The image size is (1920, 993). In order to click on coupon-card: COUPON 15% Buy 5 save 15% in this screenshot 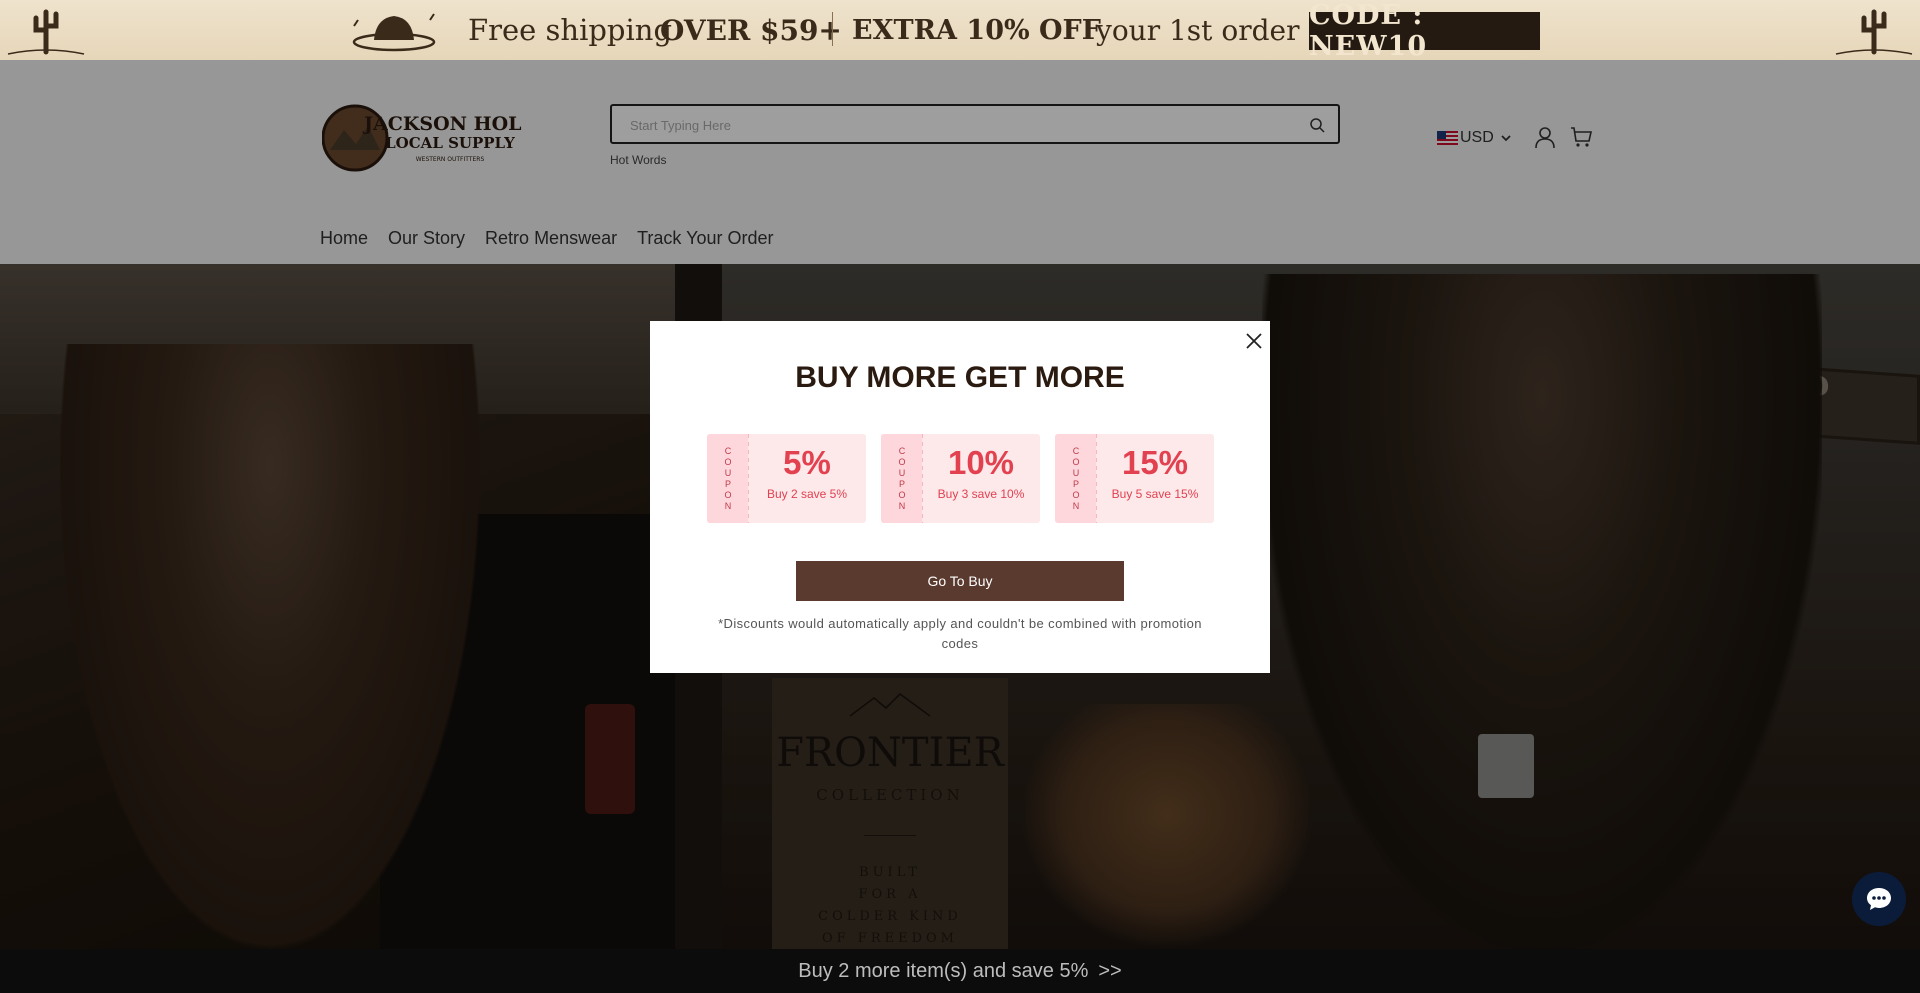, I will do `click(1134, 478)`.